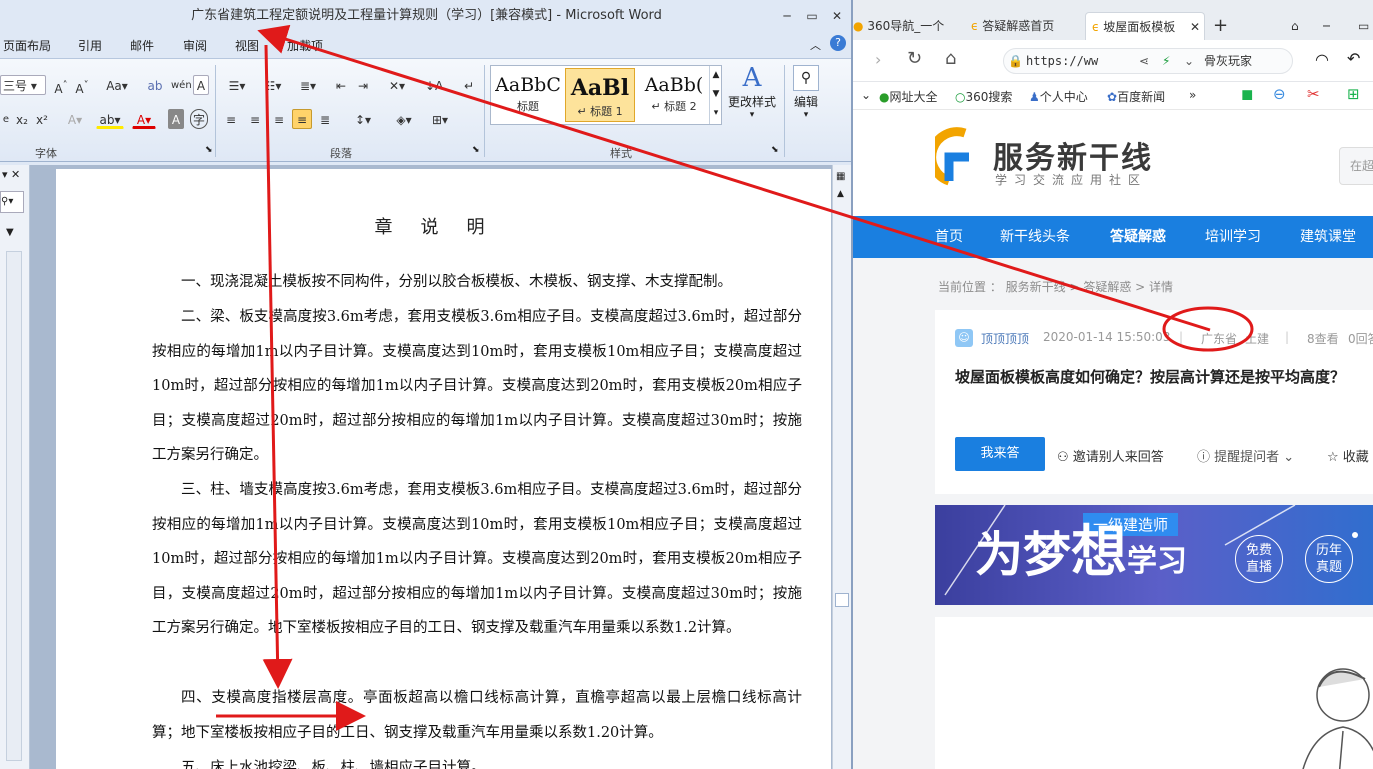 This screenshot has height=769, width=1373. I want to click on help-icon: ?, so click(838, 43).